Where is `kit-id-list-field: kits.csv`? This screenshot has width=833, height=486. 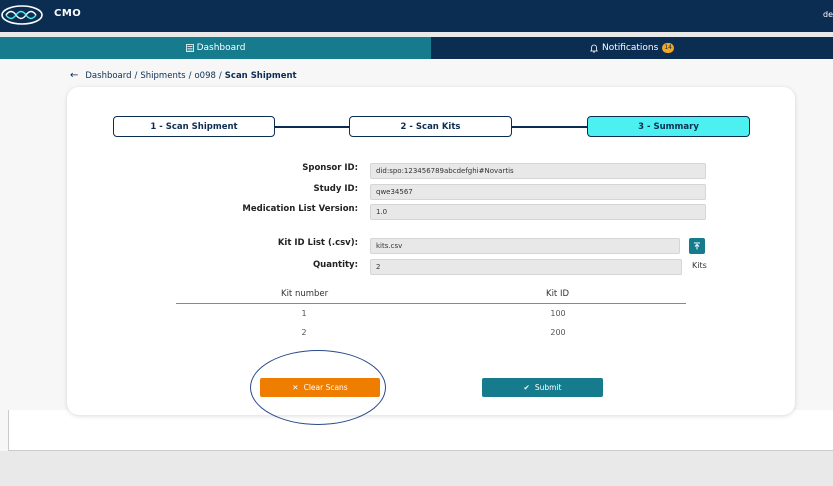
kit-id-list-field: kits.csv is located at coordinates (525, 246).